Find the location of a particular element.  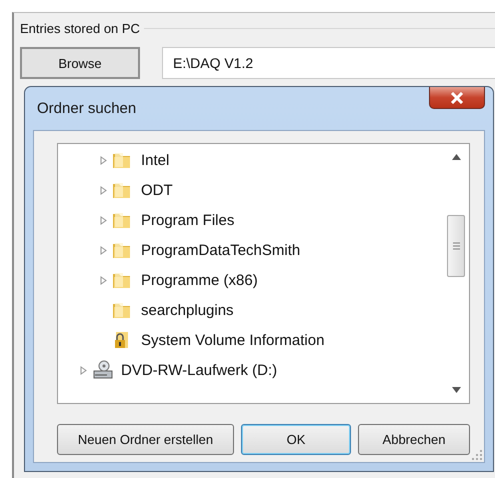

tree-item: Program Files is located at coordinates (187, 220).